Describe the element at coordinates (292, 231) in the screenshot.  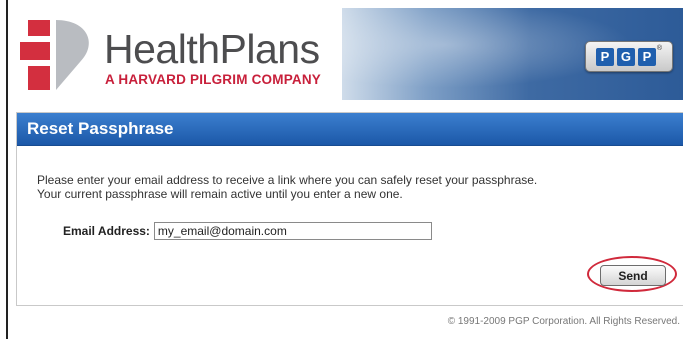
I see `email-field` at that location.